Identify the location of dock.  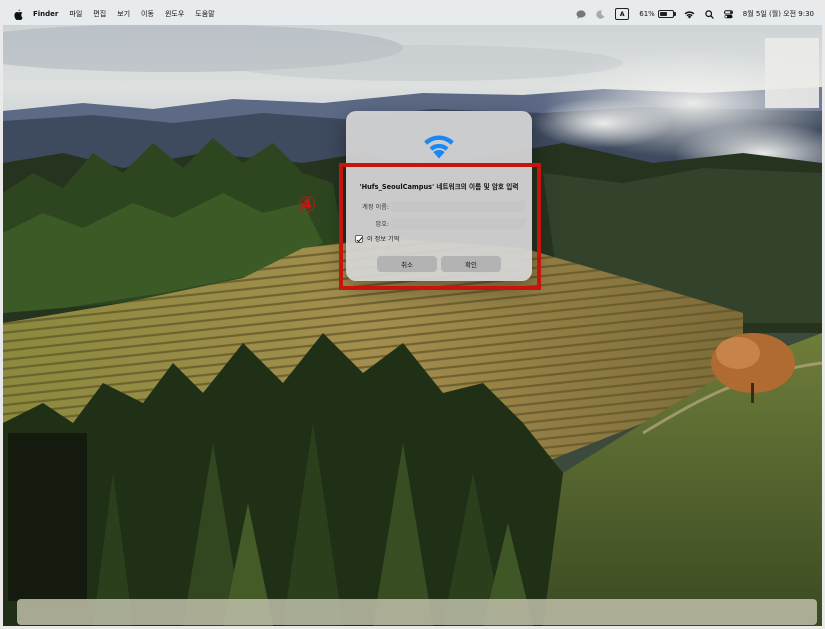
(417, 612).